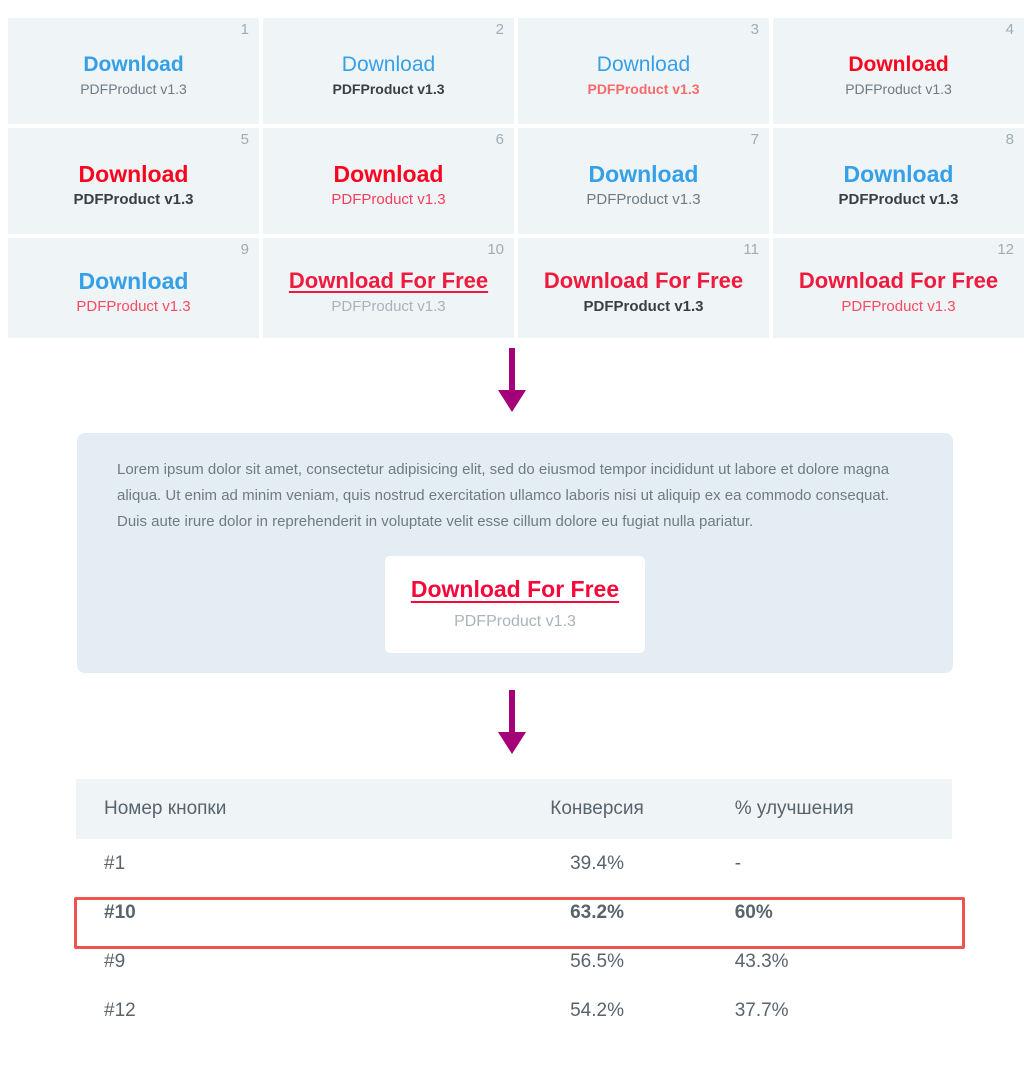  I want to click on table-row: #9 56.5% 43.3%, so click(514, 961).